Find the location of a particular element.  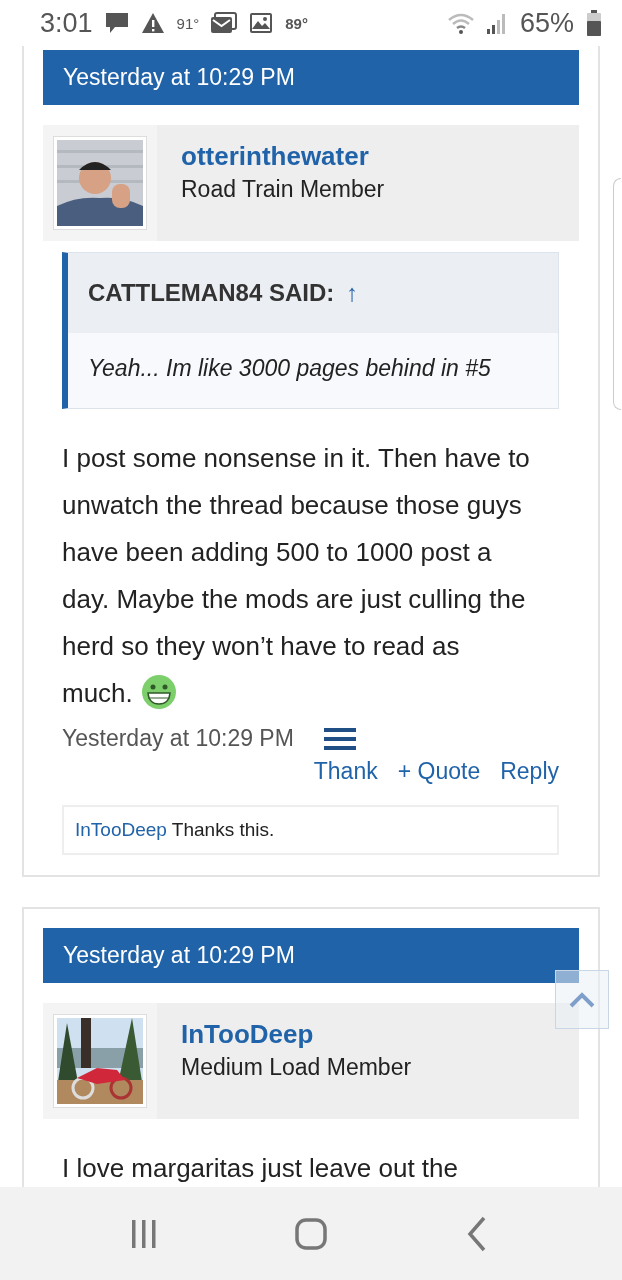

scroll-to-top-button is located at coordinates (582, 999).